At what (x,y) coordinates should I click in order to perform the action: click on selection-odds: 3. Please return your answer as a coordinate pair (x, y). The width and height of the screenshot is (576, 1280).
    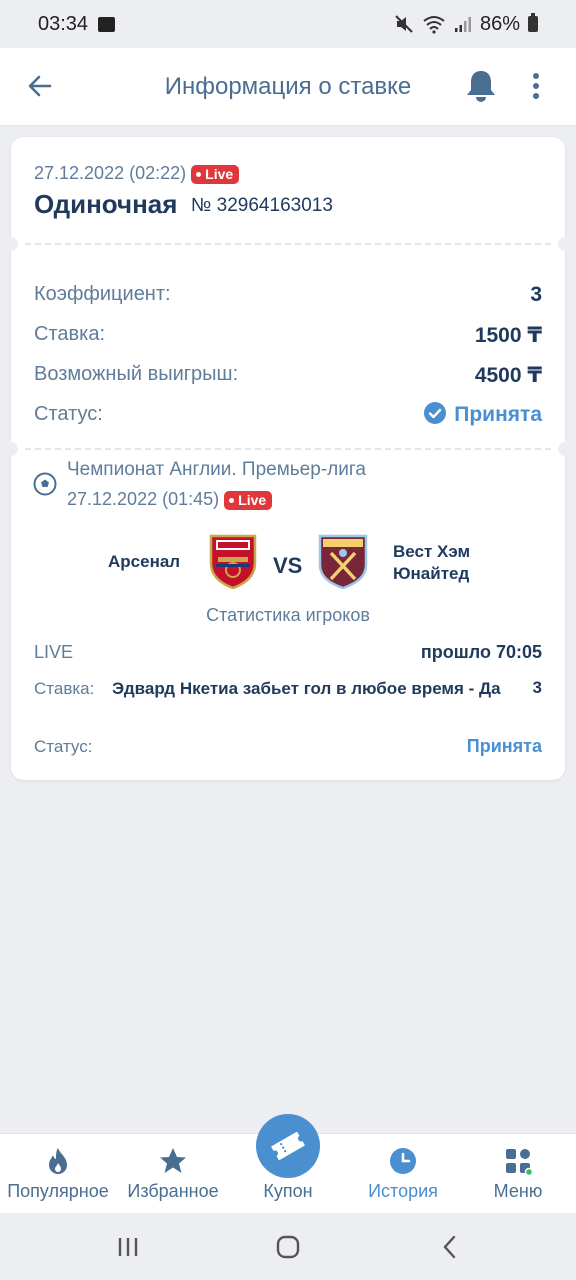
    Looking at the image, I should click on (537, 687).